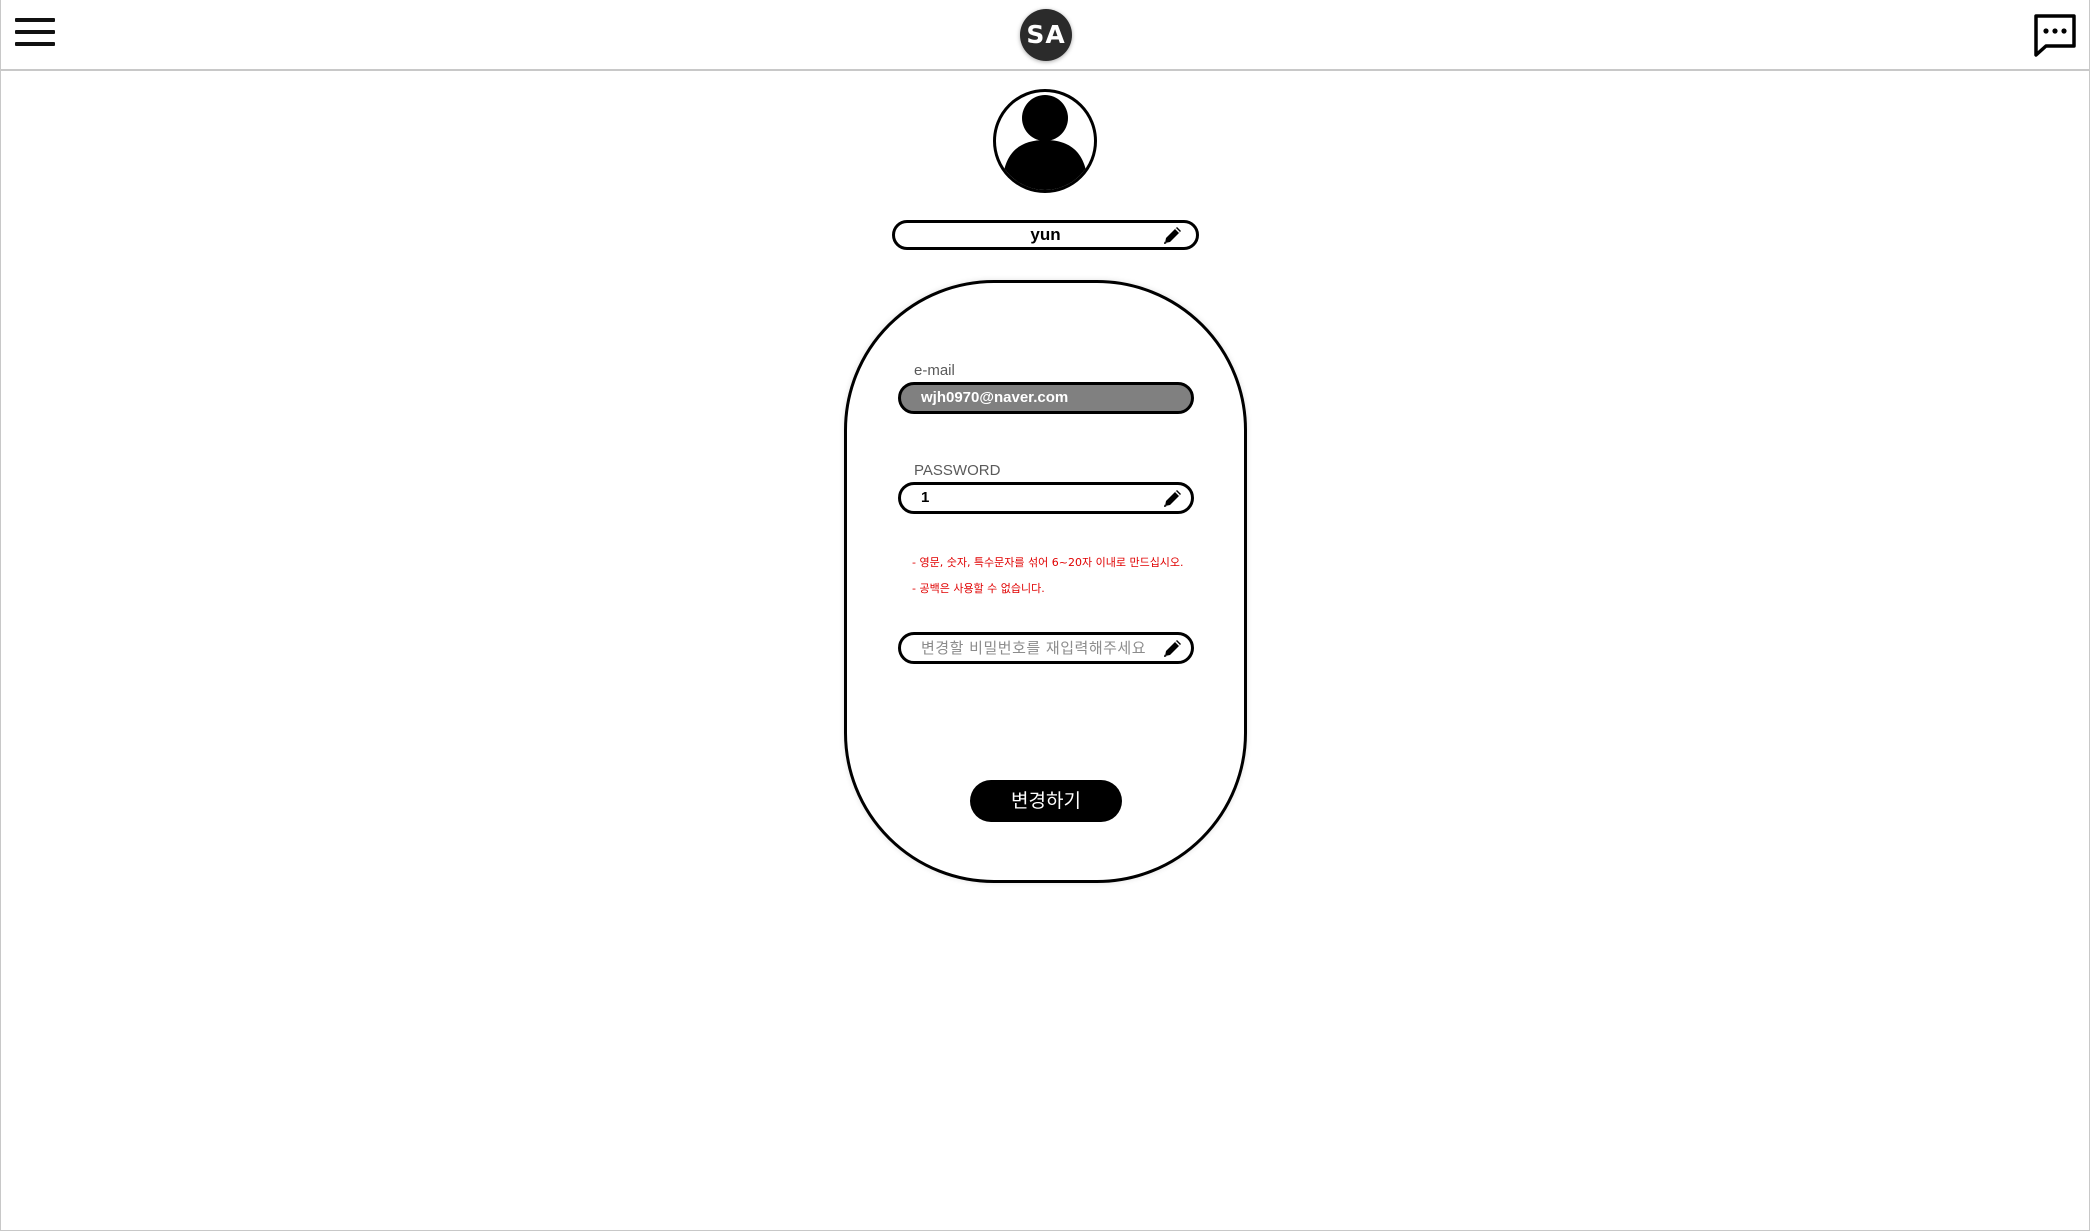 The image size is (2090, 1232). What do you see at coordinates (2055, 35) in the screenshot?
I see `chat-bubble-icon` at bounding box center [2055, 35].